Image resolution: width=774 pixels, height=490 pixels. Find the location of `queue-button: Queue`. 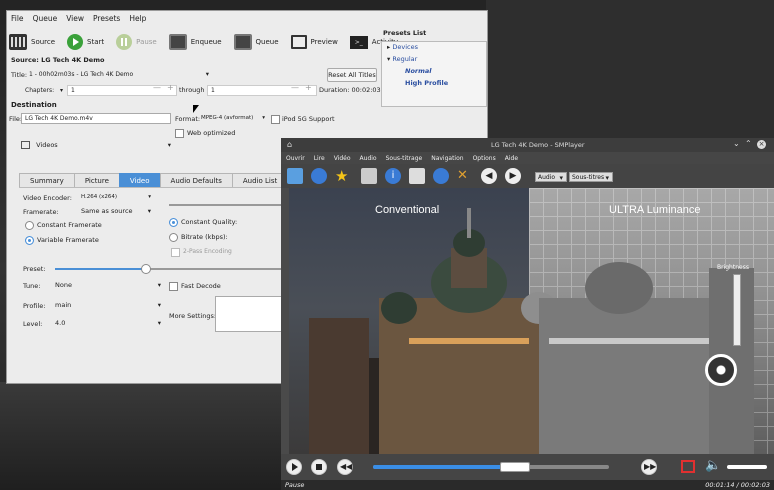

queue-button: Queue is located at coordinates (256, 42).